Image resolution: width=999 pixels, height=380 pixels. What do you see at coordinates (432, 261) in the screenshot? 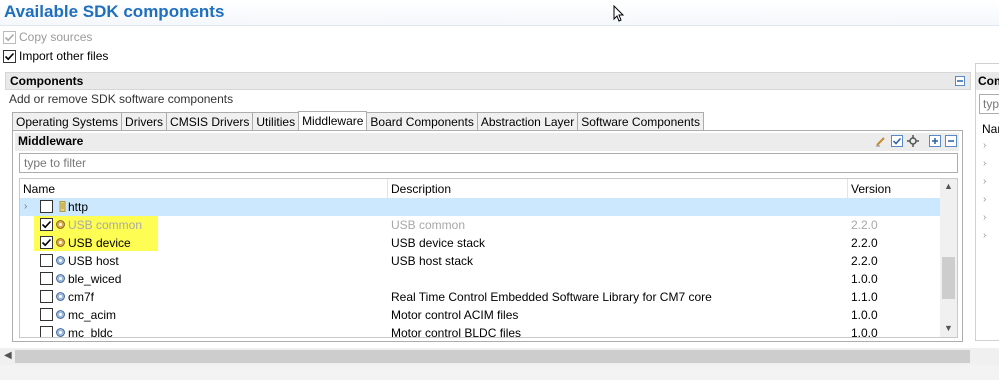
I see `row-description: USB host stack` at bounding box center [432, 261].